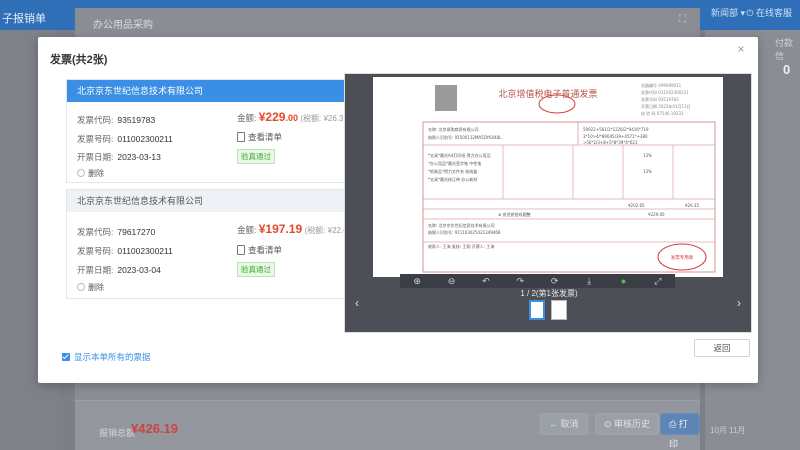  What do you see at coordinates (547, 94) in the screenshot?
I see `invoice-doc-title: 北京增值税电子普通发票` at bounding box center [547, 94].